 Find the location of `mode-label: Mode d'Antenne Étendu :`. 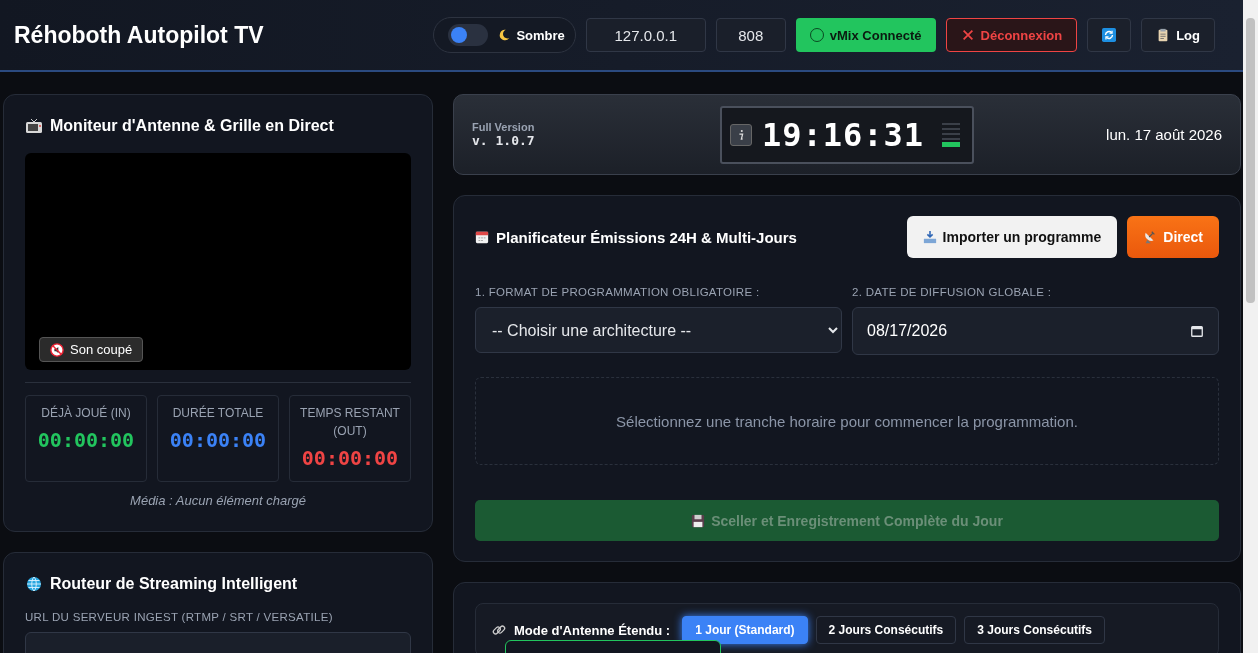

mode-label: Mode d'Antenne Étendu : is located at coordinates (592, 630).